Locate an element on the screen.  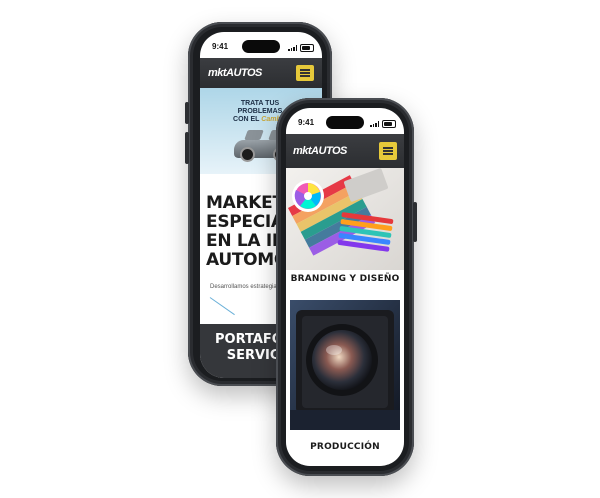
branding-card-image is located at coordinates (345, 219).